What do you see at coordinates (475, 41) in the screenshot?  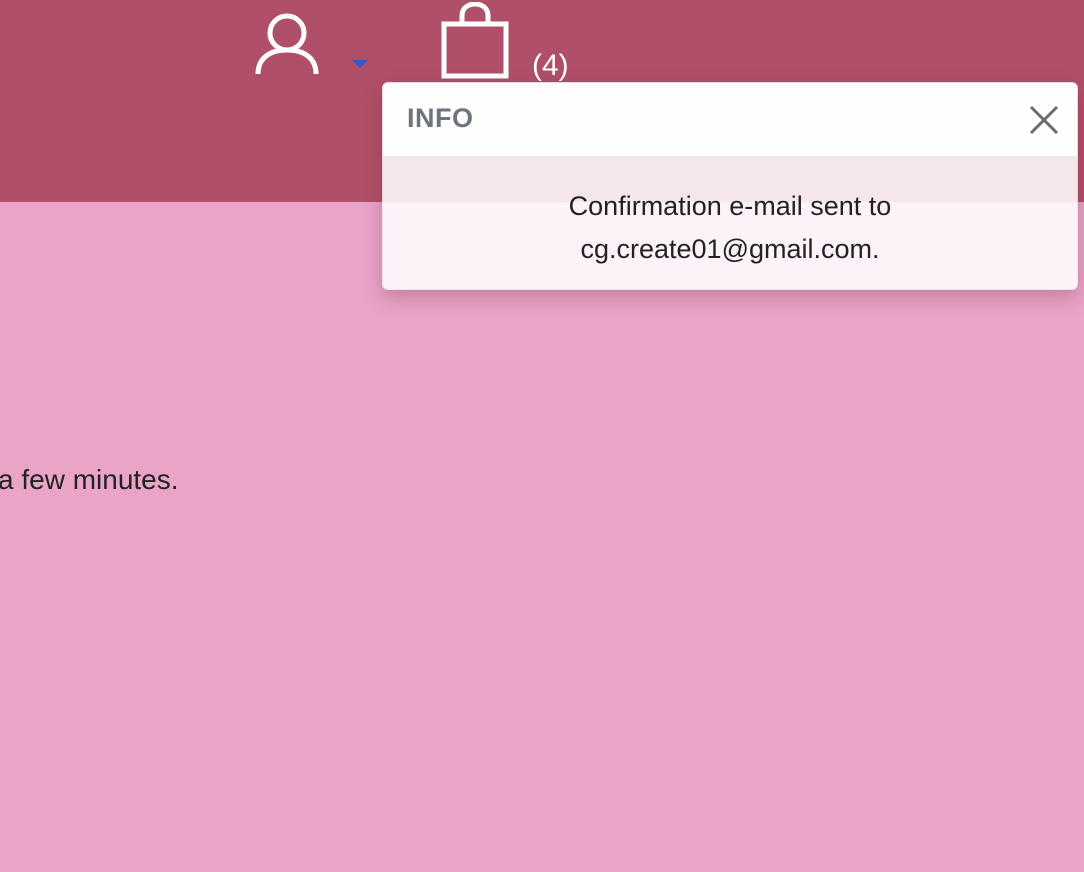 I see `shopping-bag-icon` at bounding box center [475, 41].